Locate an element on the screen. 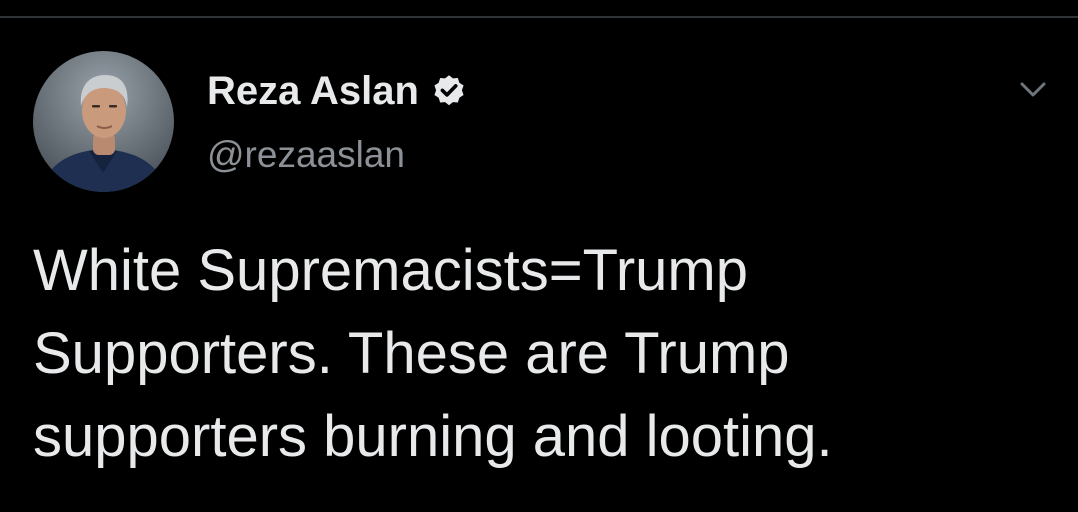 This screenshot has width=1078, height=512. top-divider is located at coordinates (539, 17).